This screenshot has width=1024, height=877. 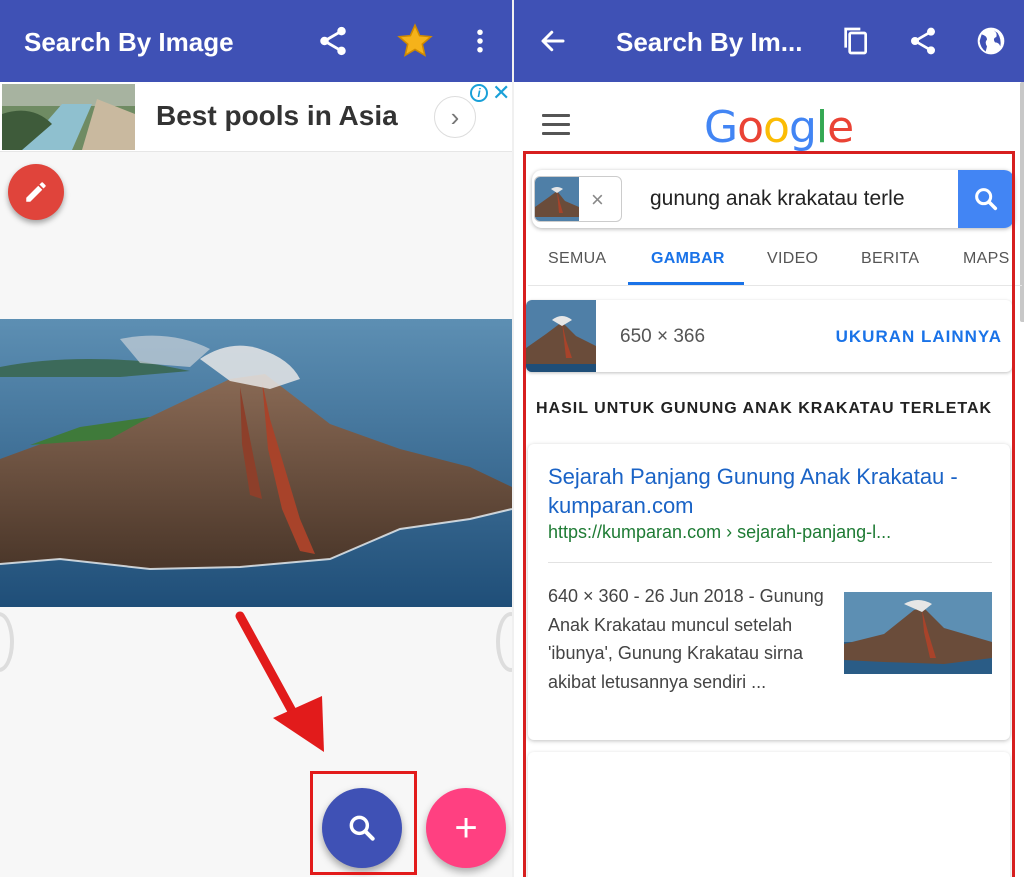 I want to click on pencil-icon, so click(x=36, y=192).